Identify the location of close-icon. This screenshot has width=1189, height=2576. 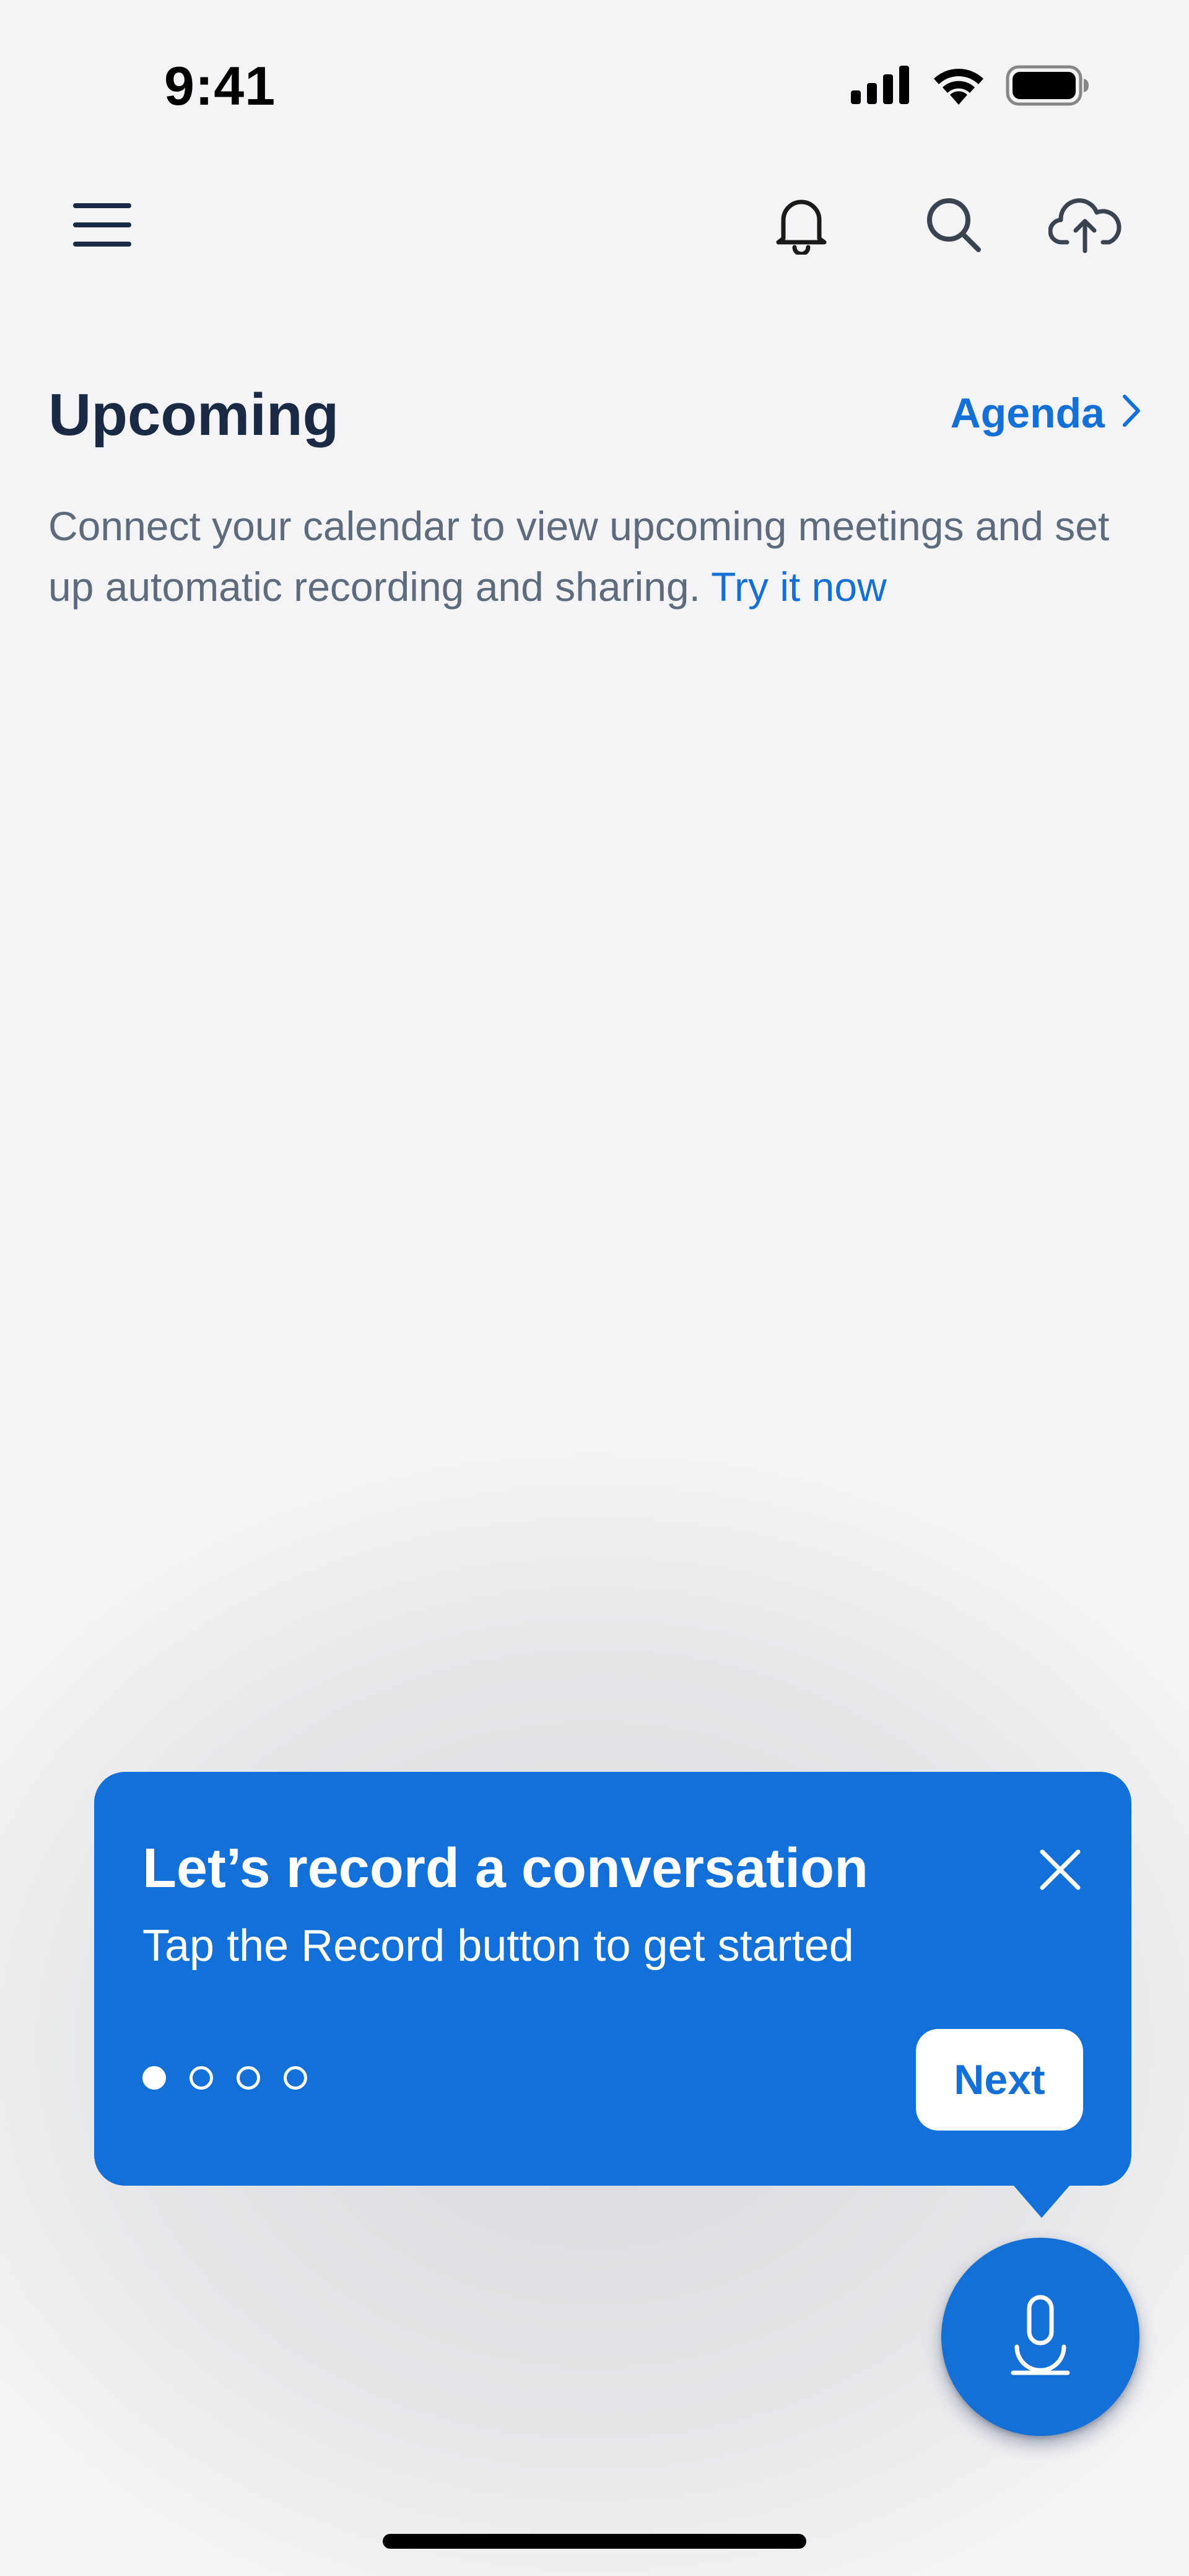
(1060, 1871).